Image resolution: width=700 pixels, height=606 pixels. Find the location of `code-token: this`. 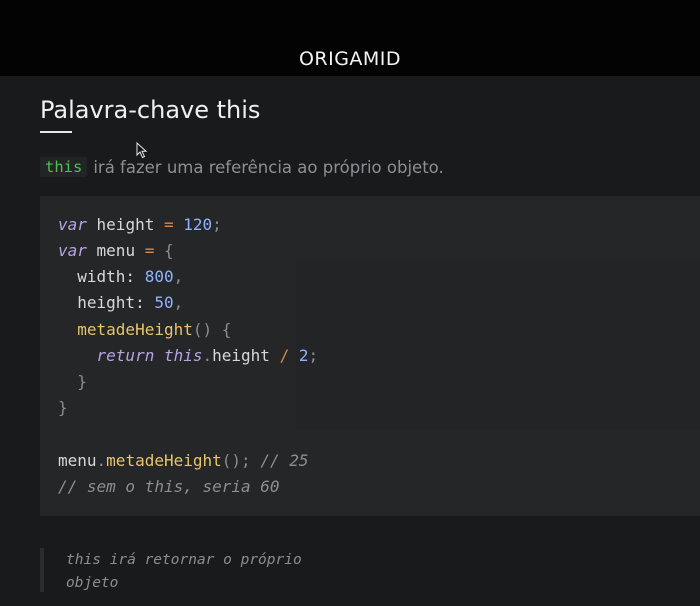

code-token: this is located at coordinates (183, 355).